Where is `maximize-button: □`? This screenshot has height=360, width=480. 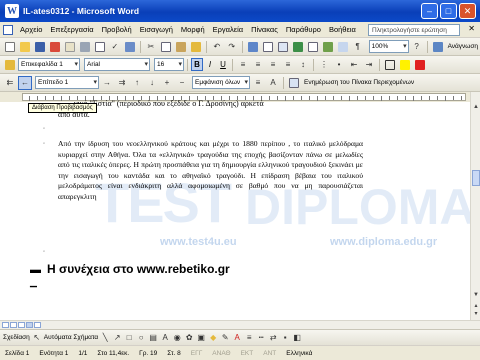
maximize-button: □ is located at coordinates (448, 11).